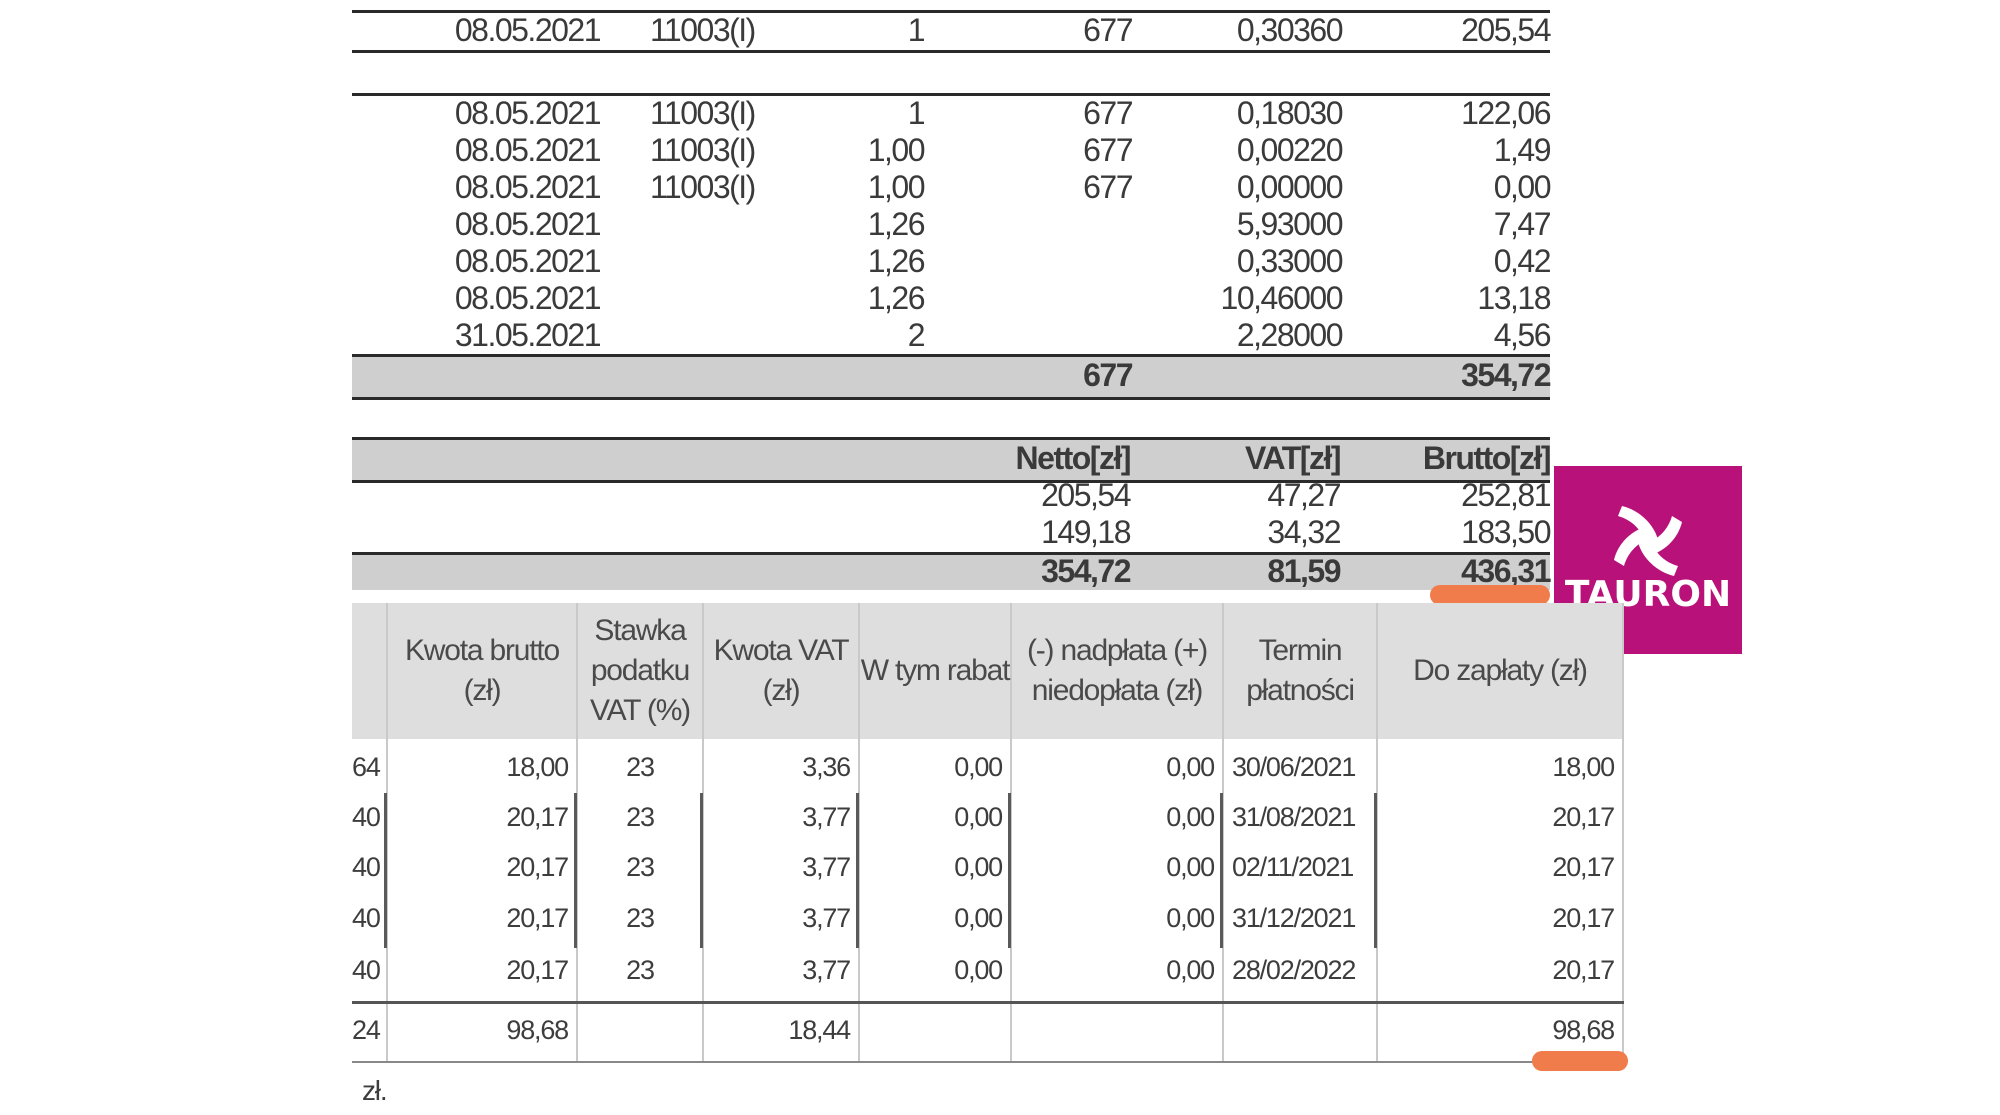 The width and height of the screenshot is (2000, 1115). I want to click on row-vat-amount: 3,36, so click(826, 767).